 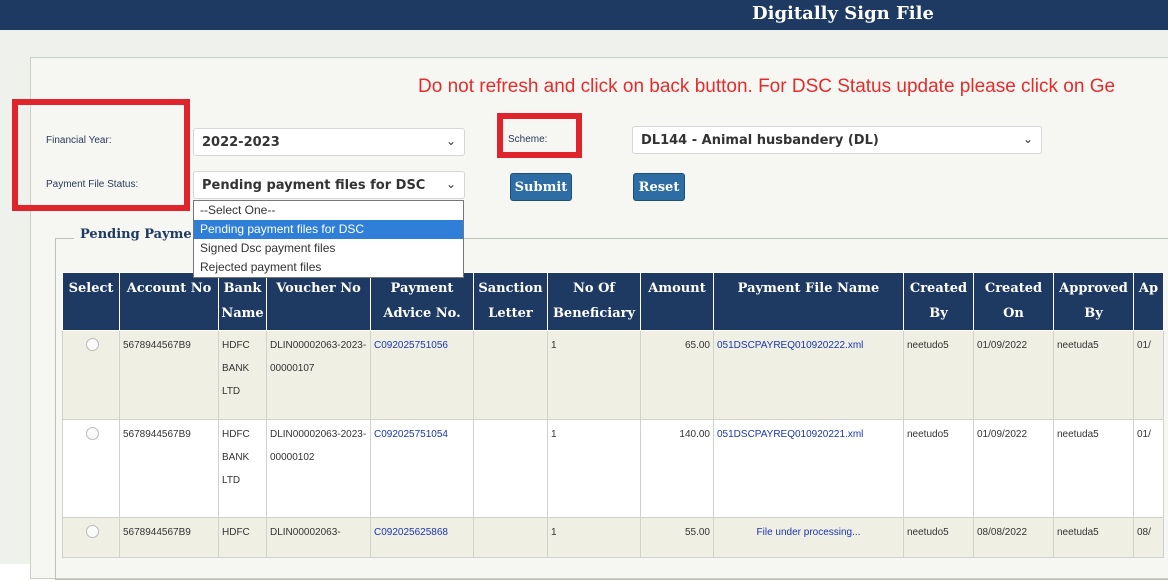 I want to click on submit-button: Submit, so click(x=541, y=187).